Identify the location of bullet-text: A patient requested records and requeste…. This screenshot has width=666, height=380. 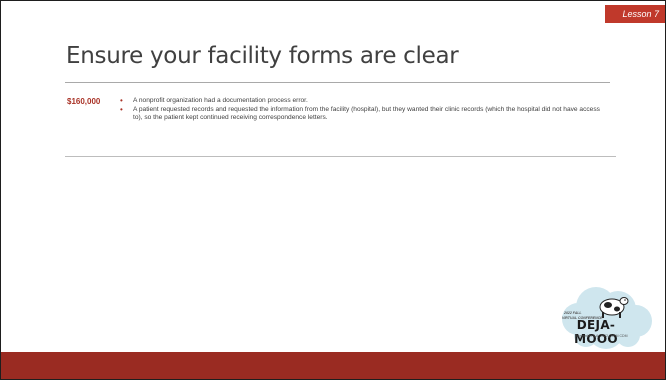
(366, 113).